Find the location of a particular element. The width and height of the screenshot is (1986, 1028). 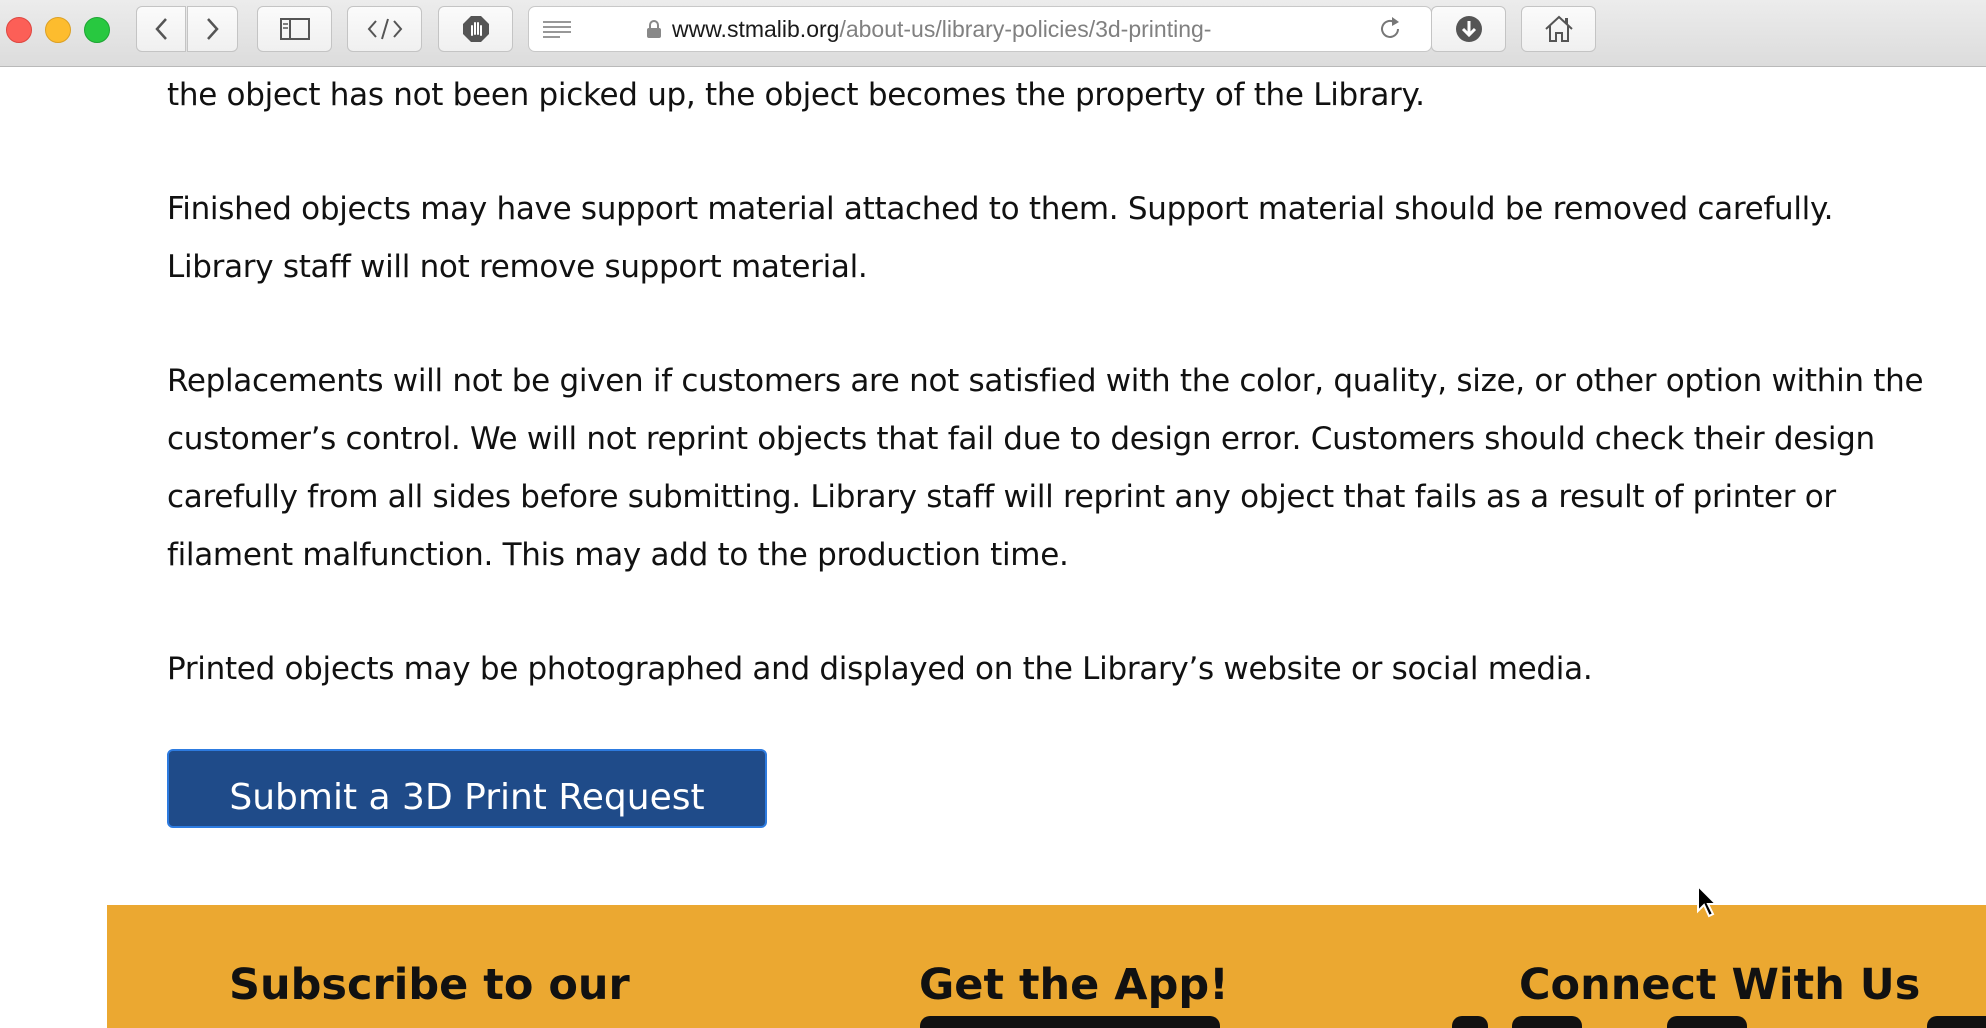

sidebar-icon is located at coordinates (294, 29).